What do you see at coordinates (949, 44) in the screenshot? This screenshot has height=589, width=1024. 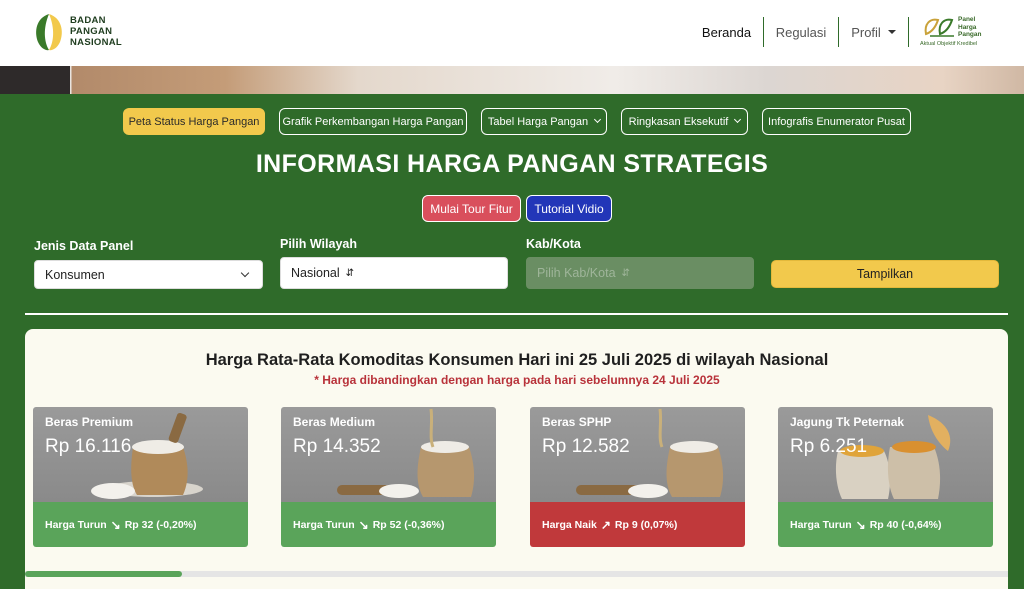 I see `panel-logo-tagline: Aktual Objektif Kredibel` at bounding box center [949, 44].